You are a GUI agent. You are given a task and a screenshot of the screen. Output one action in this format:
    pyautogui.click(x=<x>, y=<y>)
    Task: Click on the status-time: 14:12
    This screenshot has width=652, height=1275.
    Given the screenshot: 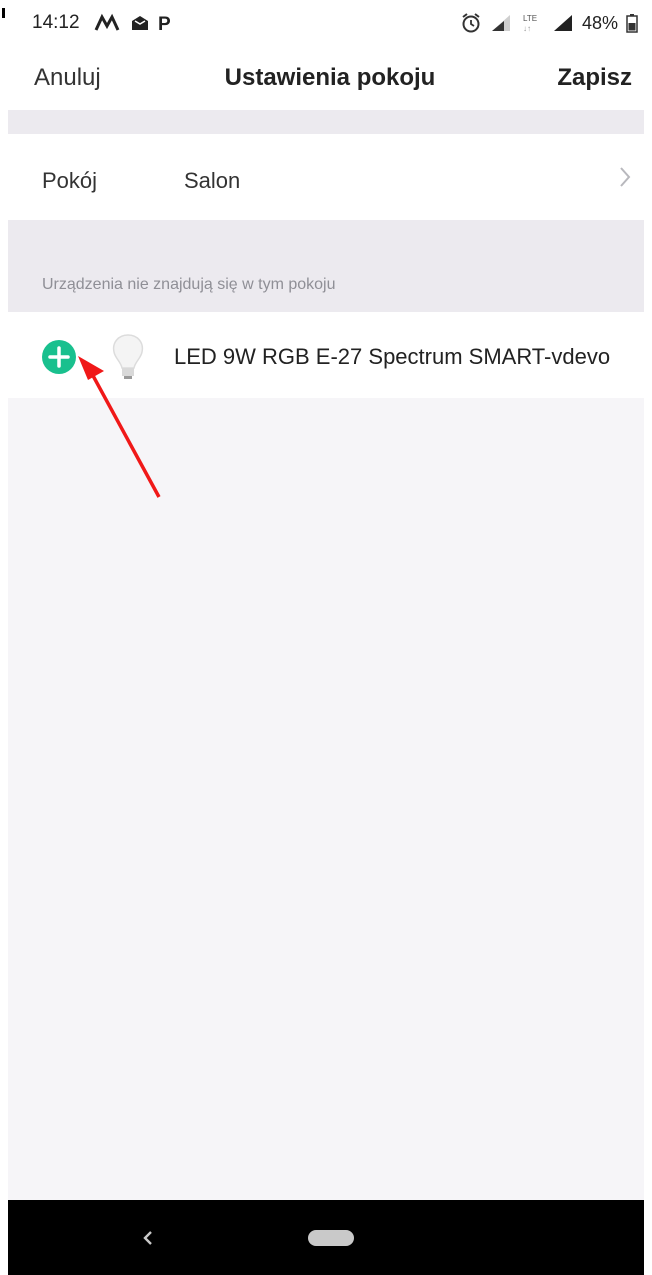 What is the action you would take?
    pyautogui.click(x=56, y=22)
    